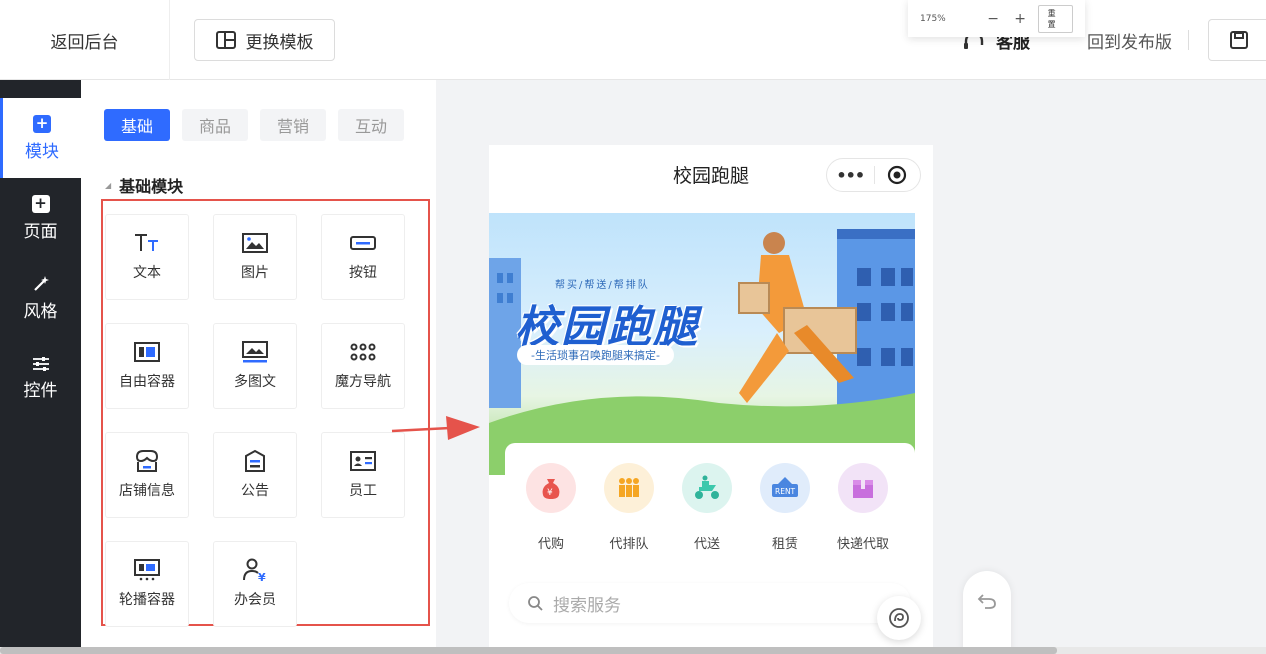 Image resolution: width=1266 pixels, height=654 pixels. Describe the element at coordinates (933, 18) in the screenshot. I see `zoom-level: 175%` at that location.